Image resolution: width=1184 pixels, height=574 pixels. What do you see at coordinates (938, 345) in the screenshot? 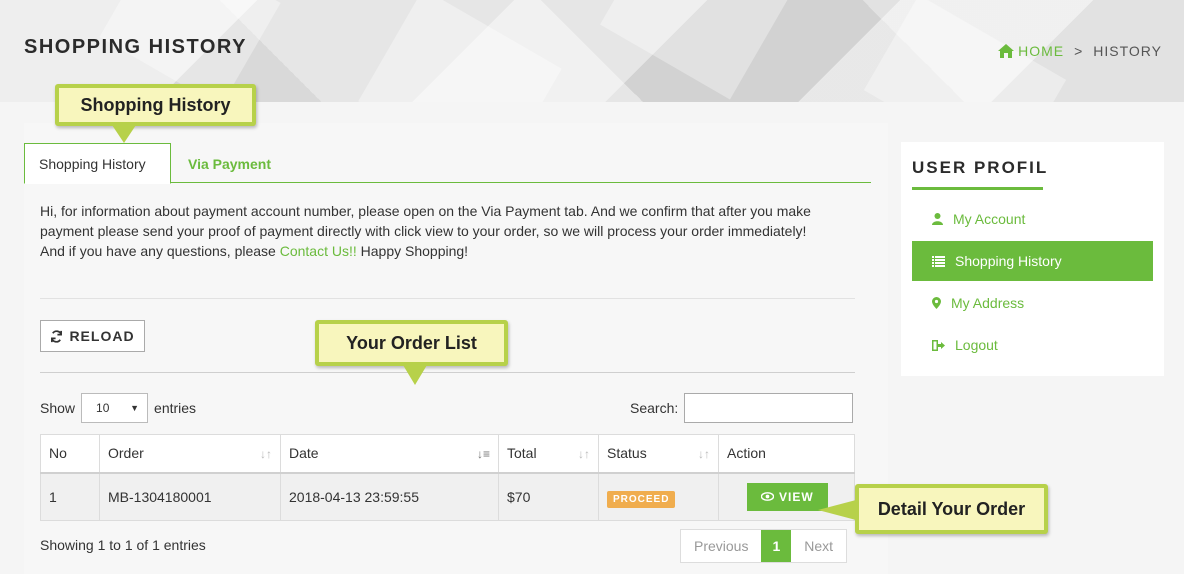
I see `sign-out-icon` at bounding box center [938, 345].